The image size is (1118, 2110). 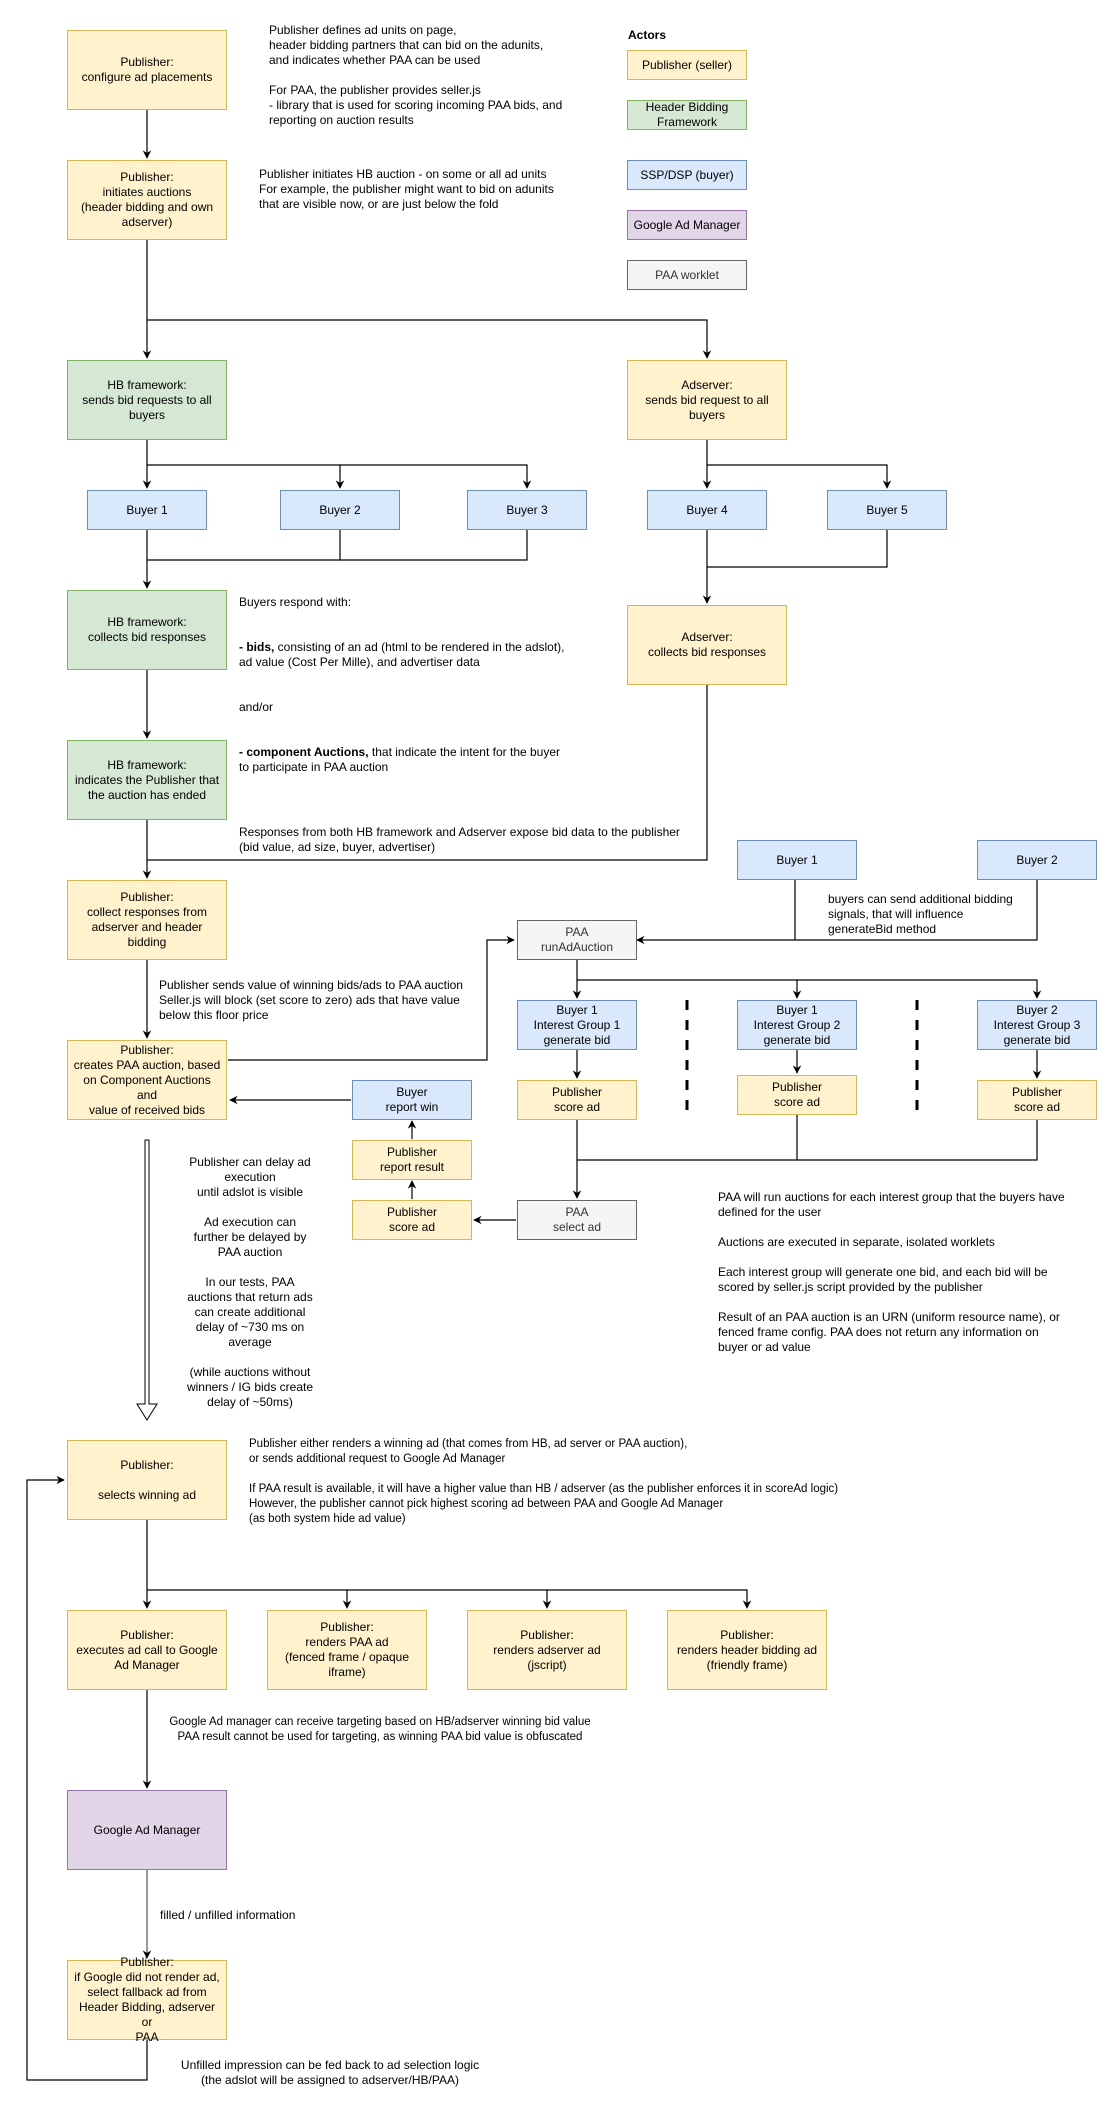 I want to click on node-configure-ad-placements: Publisher: configure ad placements, so click(x=147, y=70).